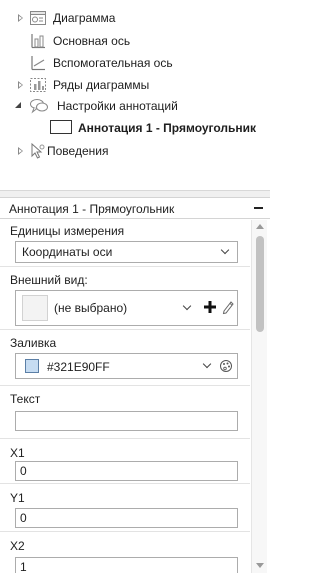 This screenshot has width=320, height=573. Describe the element at coordinates (260, 284) in the screenshot. I see `scroll-thumb` at that location.